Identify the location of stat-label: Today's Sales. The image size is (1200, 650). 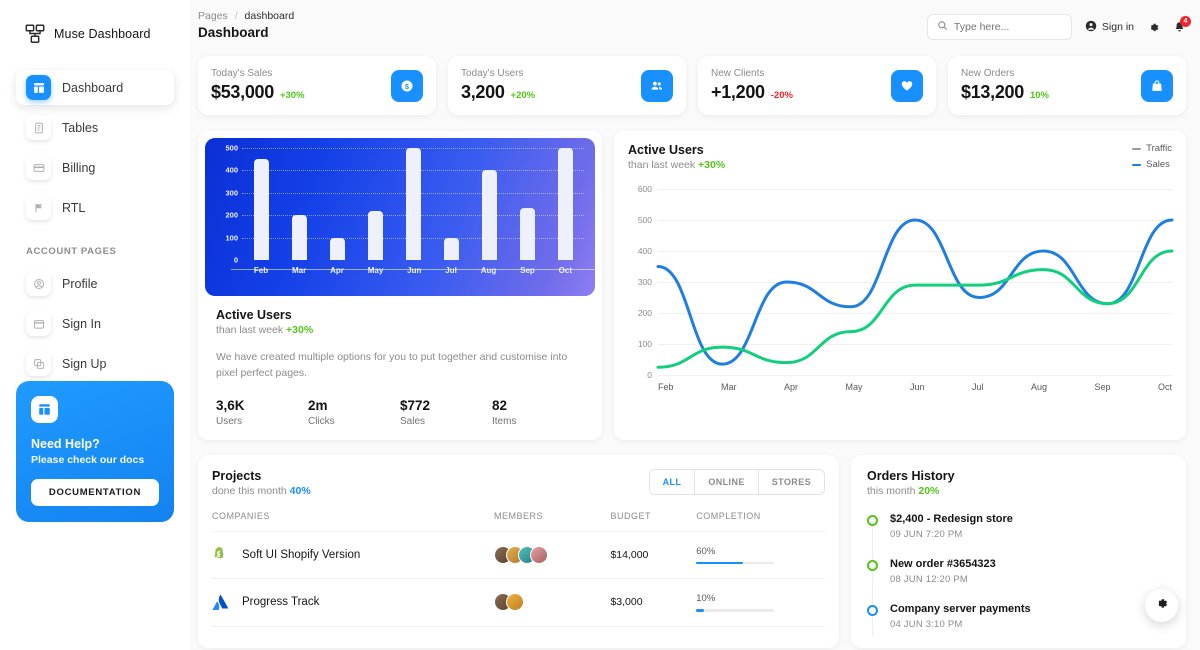
(242, 73).